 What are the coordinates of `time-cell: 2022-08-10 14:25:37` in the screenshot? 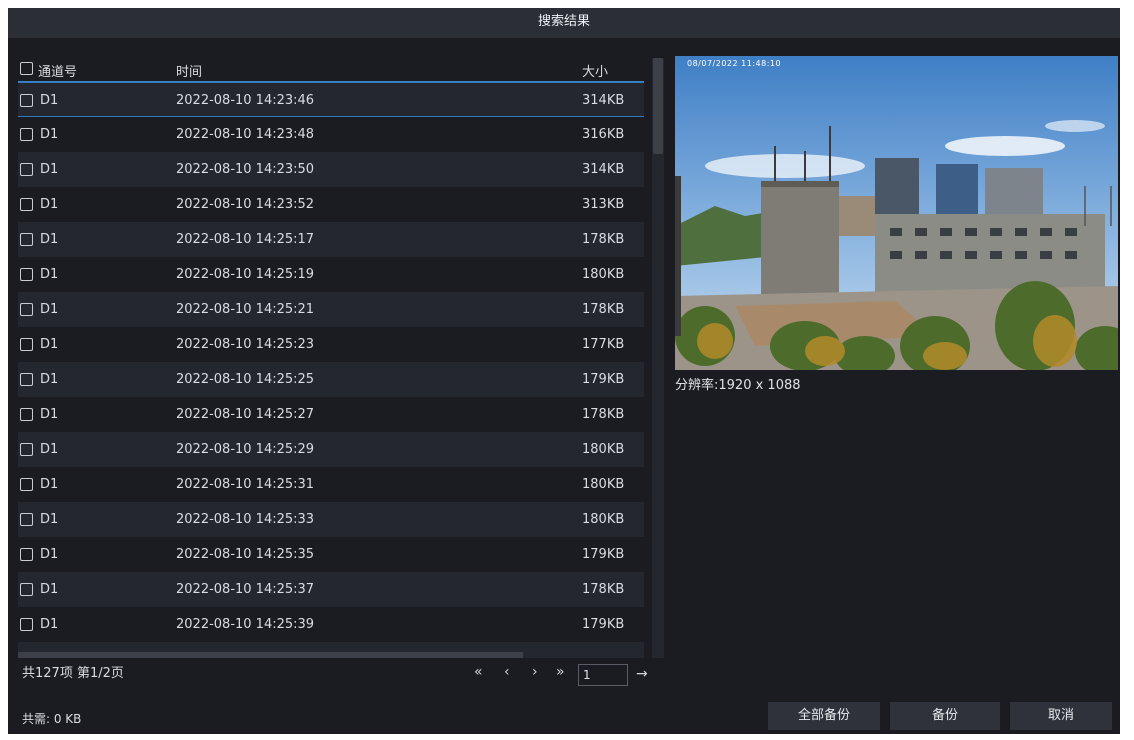 It's located at (245, 589).